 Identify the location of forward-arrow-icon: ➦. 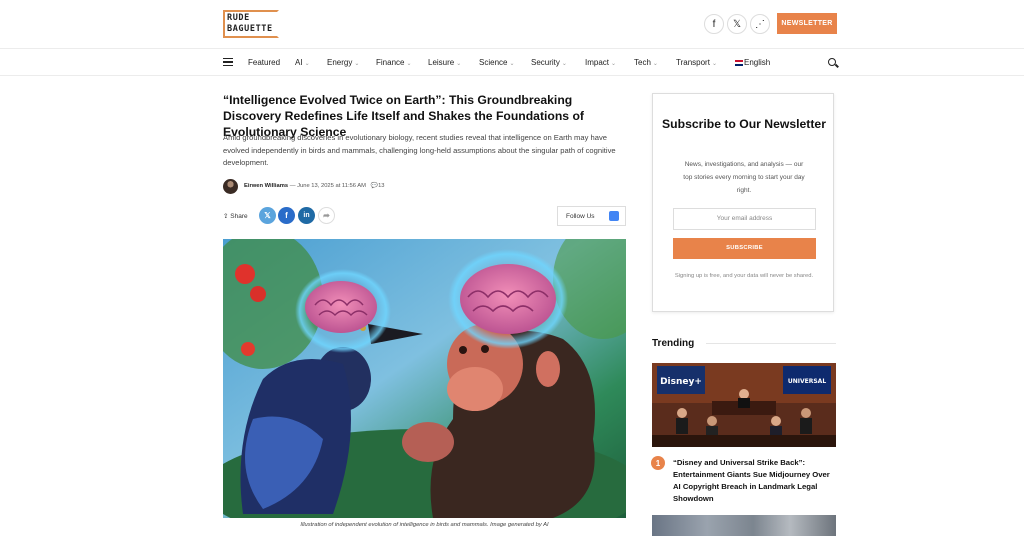
(326, 215).